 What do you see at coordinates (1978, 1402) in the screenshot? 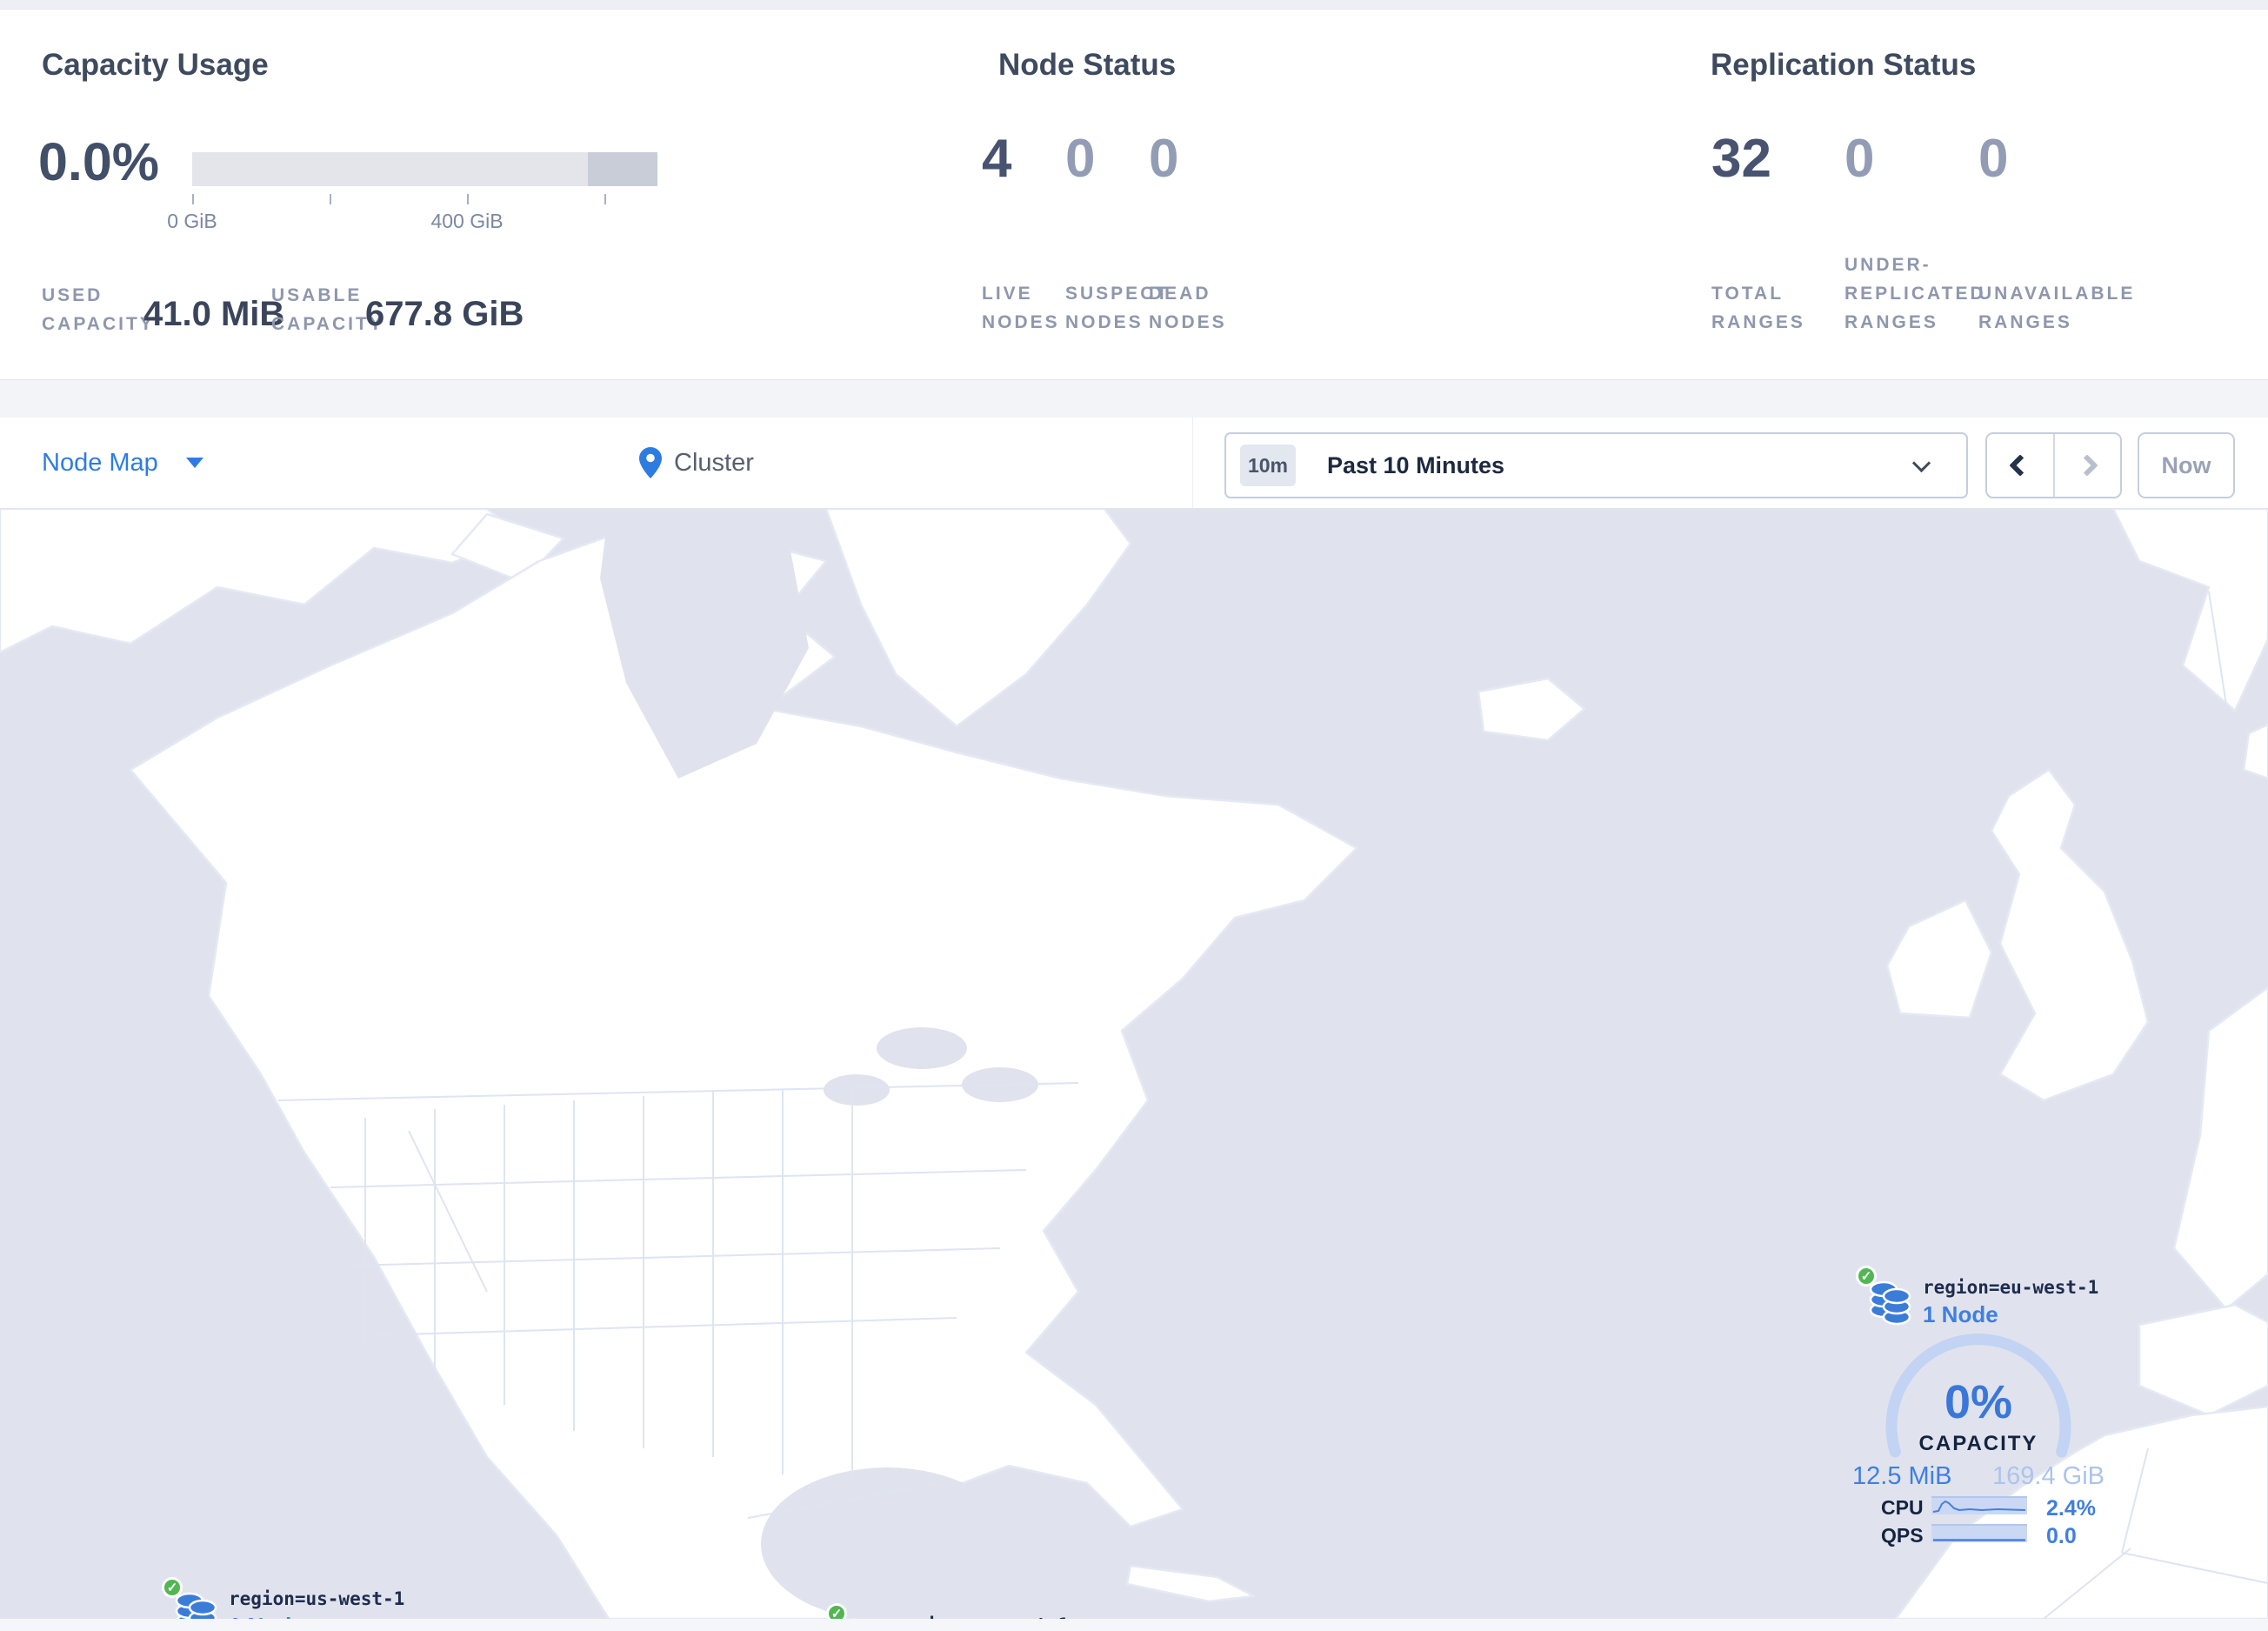
I see `region-capacity-percent: 0%` at bounding box center [1978, 1402].